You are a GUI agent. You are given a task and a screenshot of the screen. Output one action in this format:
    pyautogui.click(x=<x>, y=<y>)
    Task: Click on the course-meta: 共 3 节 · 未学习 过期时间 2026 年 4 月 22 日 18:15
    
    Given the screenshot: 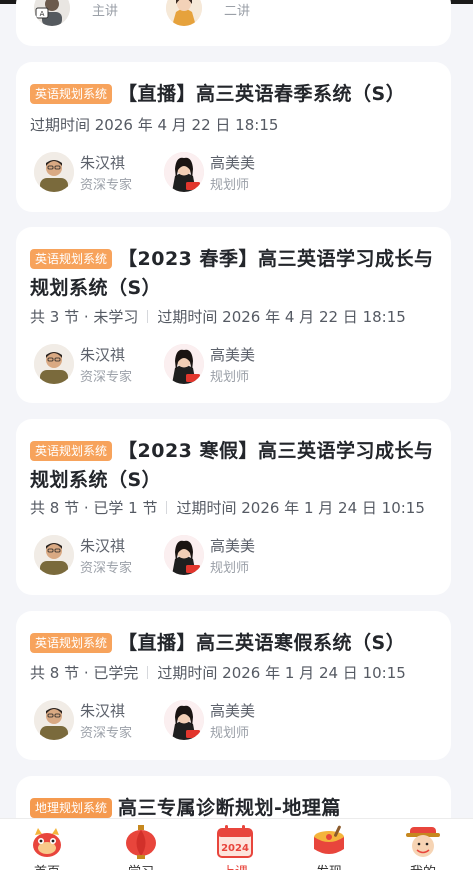 What is the action you would take?
    pyautogui.click(x=235, y=316)
    